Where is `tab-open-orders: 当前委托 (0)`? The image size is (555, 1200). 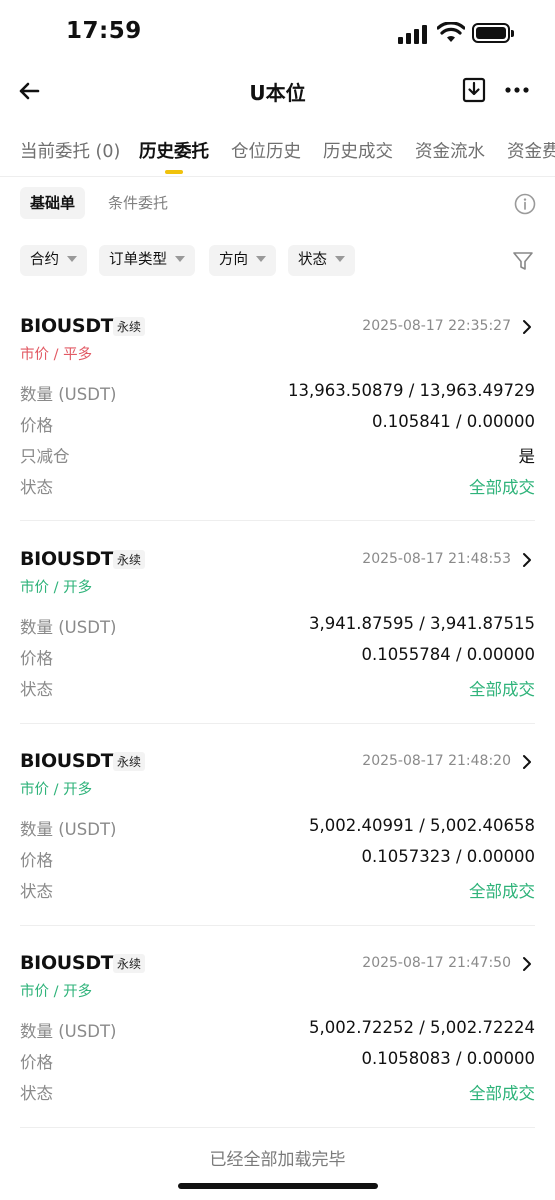
tab-open-orders: 当前委托 (0) is located at coordinates (70, 150).